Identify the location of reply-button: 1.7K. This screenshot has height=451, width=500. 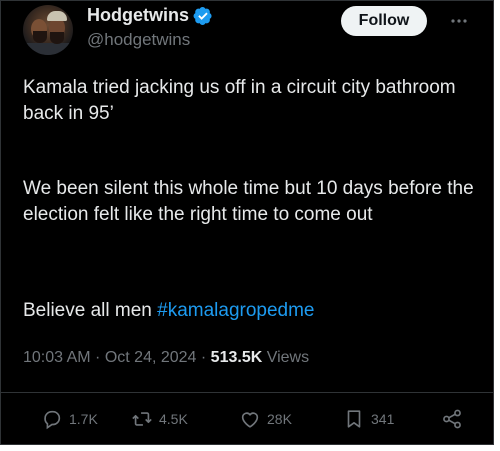
(69, 419).